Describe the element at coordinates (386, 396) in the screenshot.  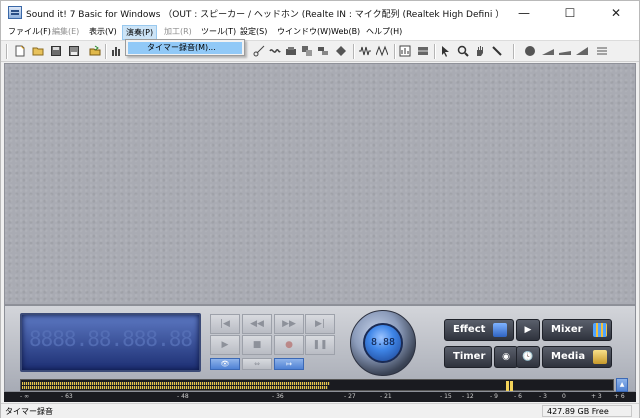
I see `db-scale-label: - 21` at that location.